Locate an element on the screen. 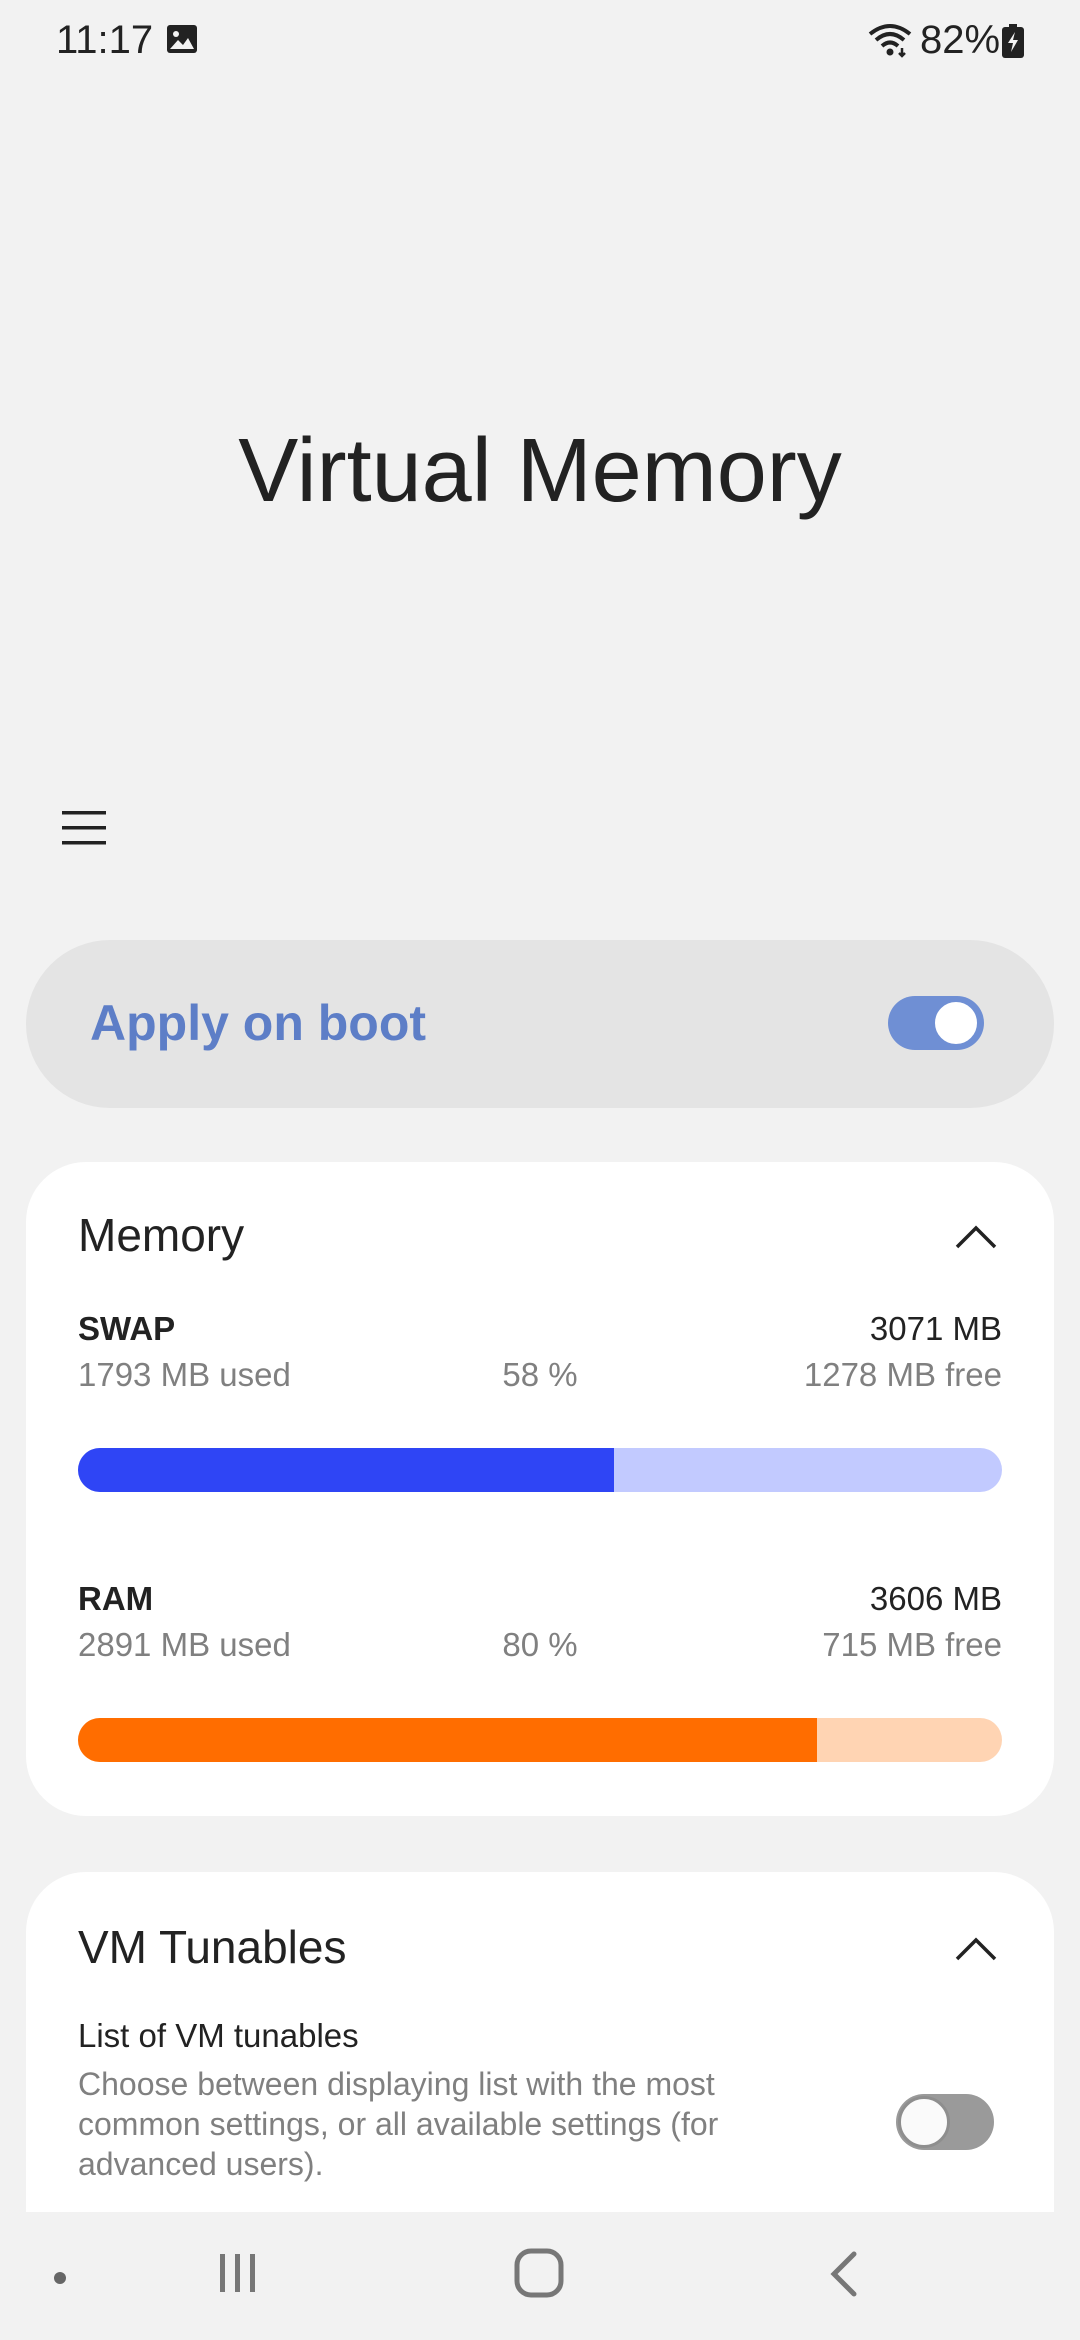 The image size is (1080, 2340). swap-label: SWAP is located at coordinates (127, 1328).